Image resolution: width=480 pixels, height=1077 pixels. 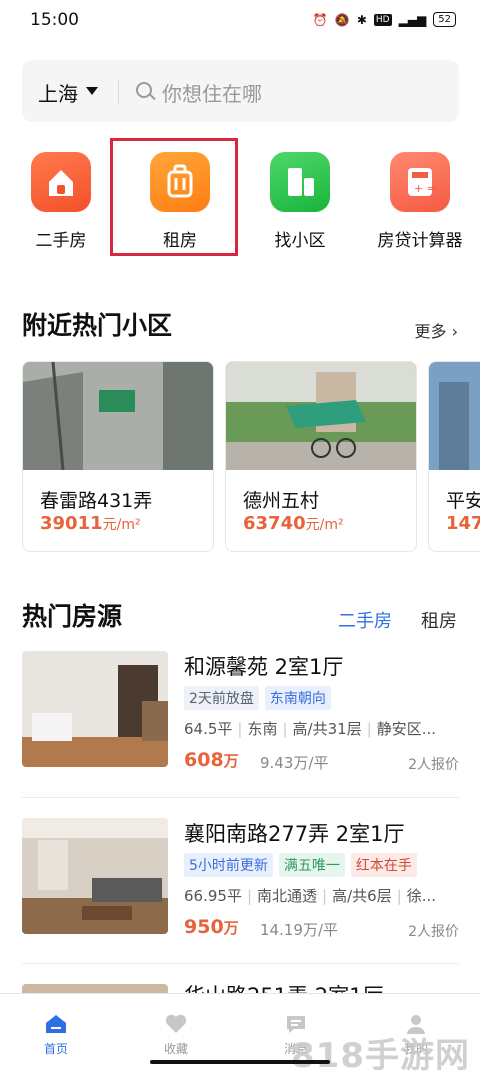 I want to click on listing-price: 608万, so click(x=211, y=760).